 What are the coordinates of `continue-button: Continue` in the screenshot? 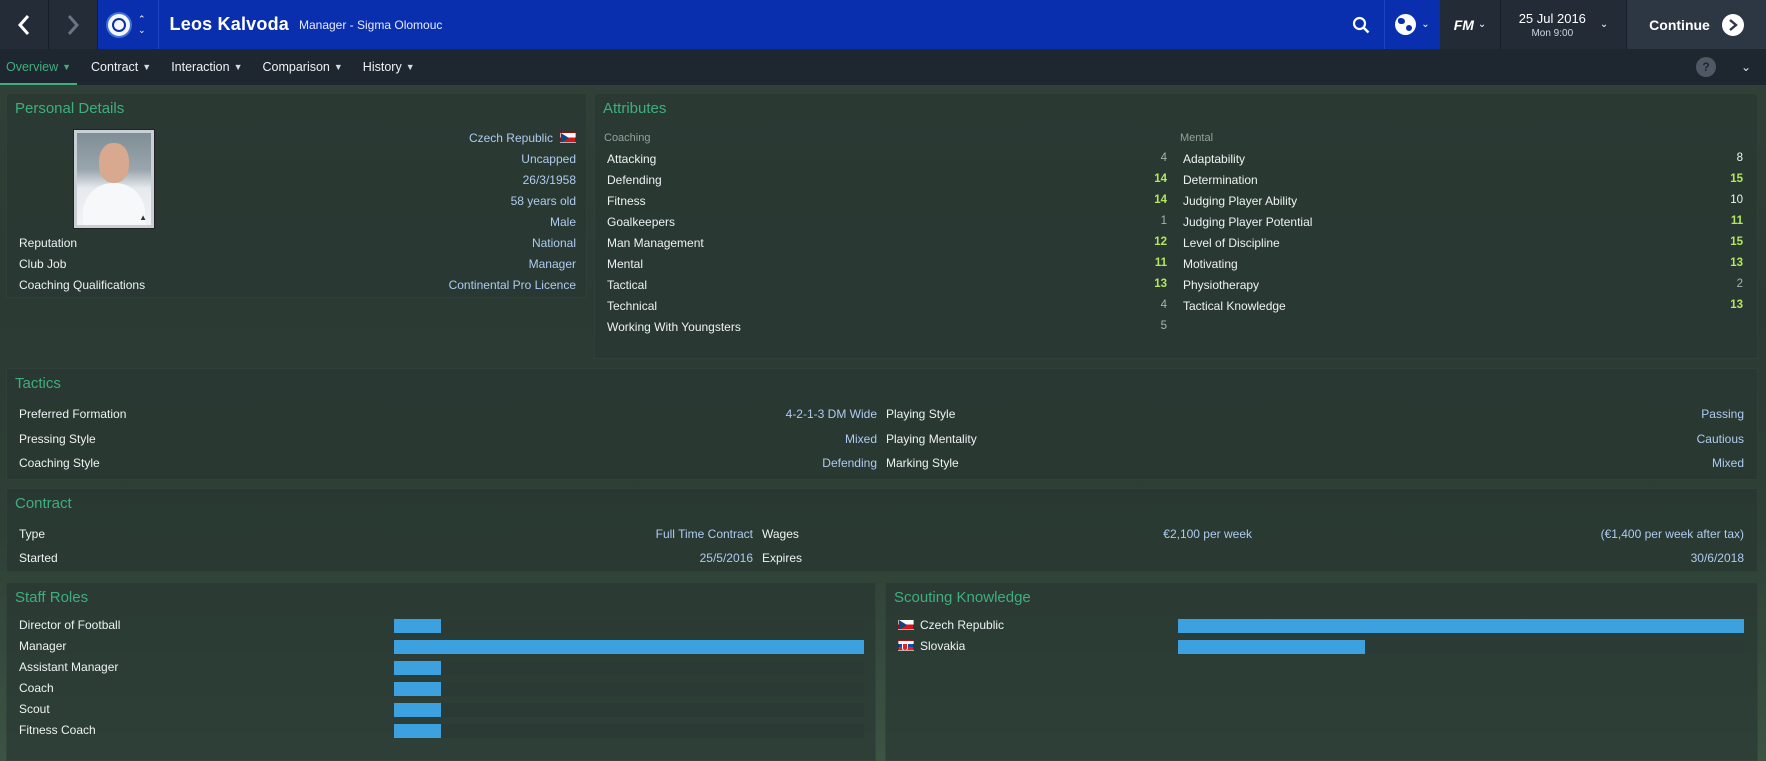 It's located at (1696, 24).